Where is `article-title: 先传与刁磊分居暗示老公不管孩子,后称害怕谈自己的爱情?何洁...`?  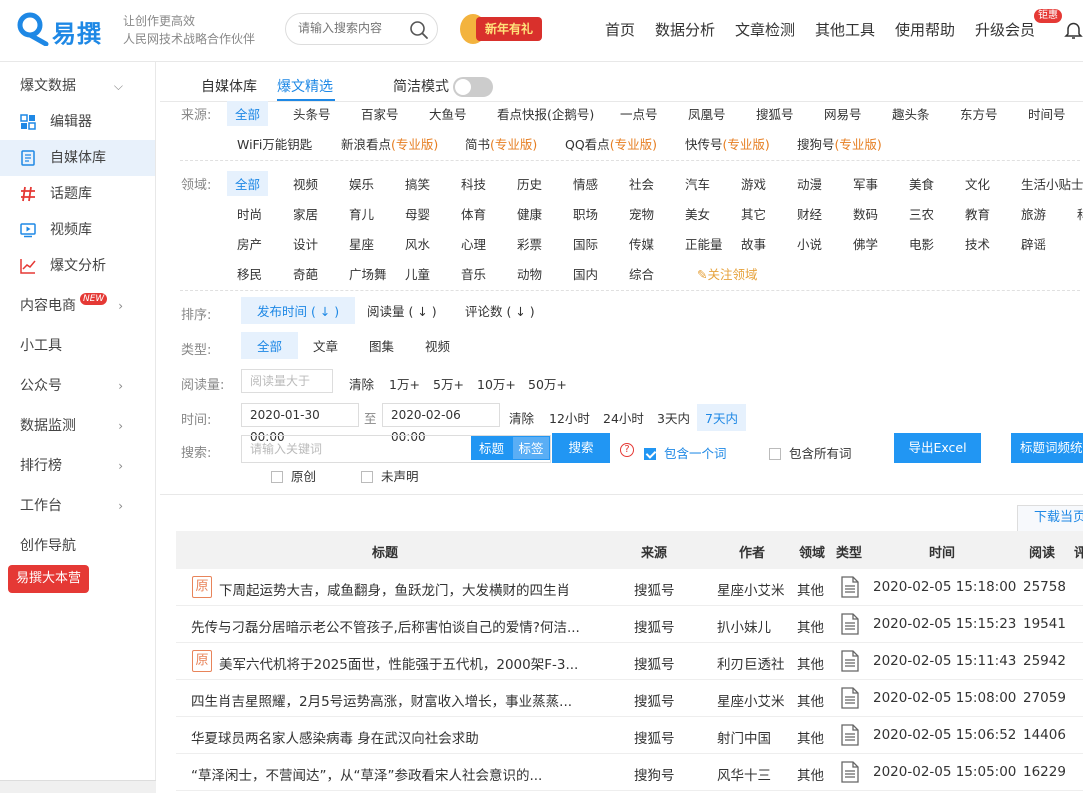 article-title: 先传与刁磊分居暗示老公不管孩子,后称害怕谈自己的爱情?何洁... is located at coordinates (396, 626).